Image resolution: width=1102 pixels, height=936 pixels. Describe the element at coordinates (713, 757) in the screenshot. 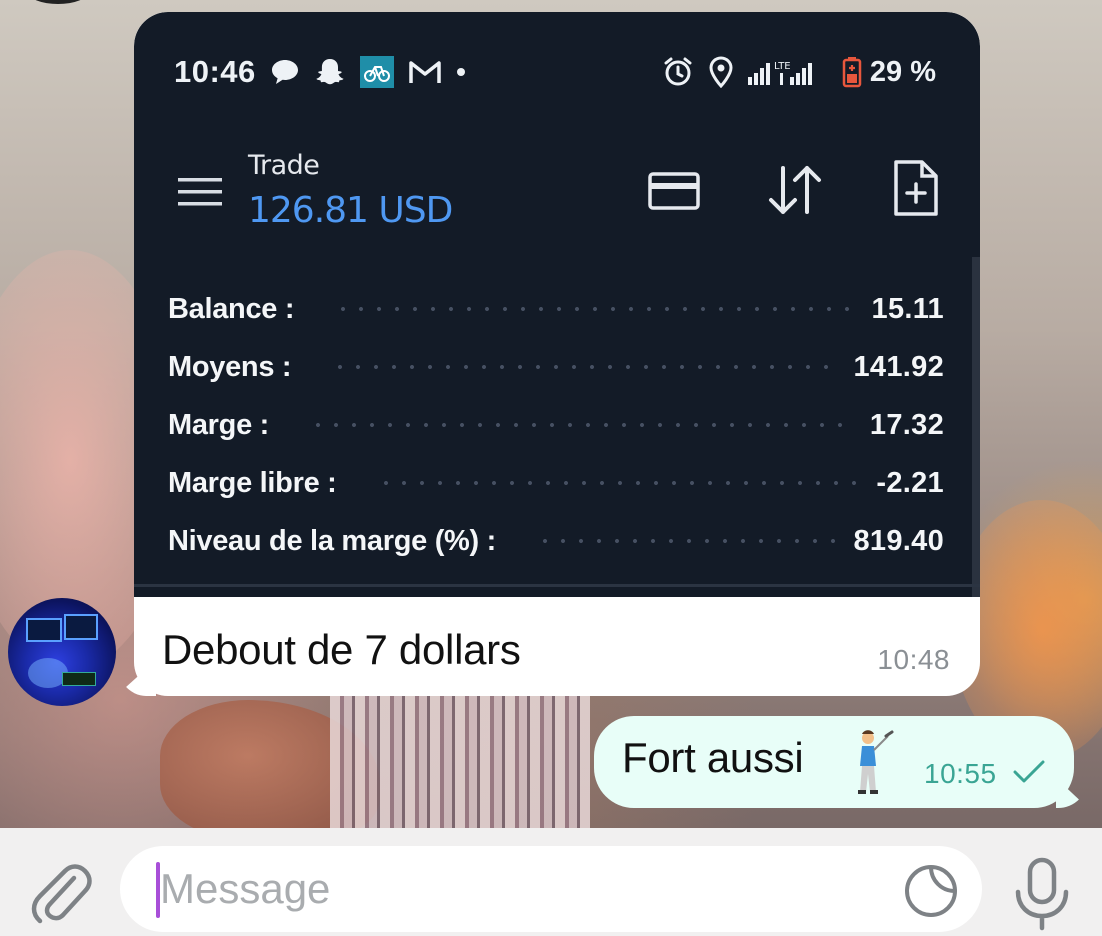

I see `outgoing-message-text: Fort aussi` at that location.